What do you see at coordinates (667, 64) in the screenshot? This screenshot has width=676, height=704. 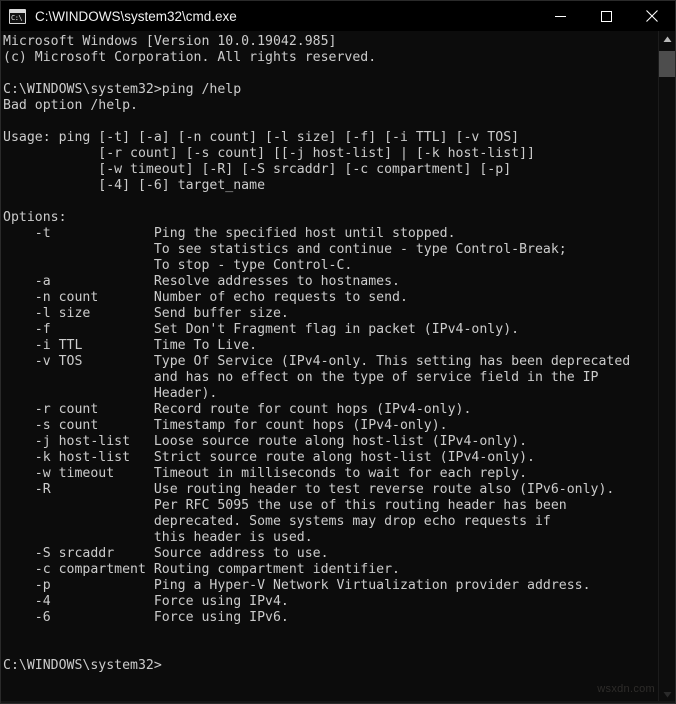 I see `scrollbar-thumb` at bounding box center [667, 64].